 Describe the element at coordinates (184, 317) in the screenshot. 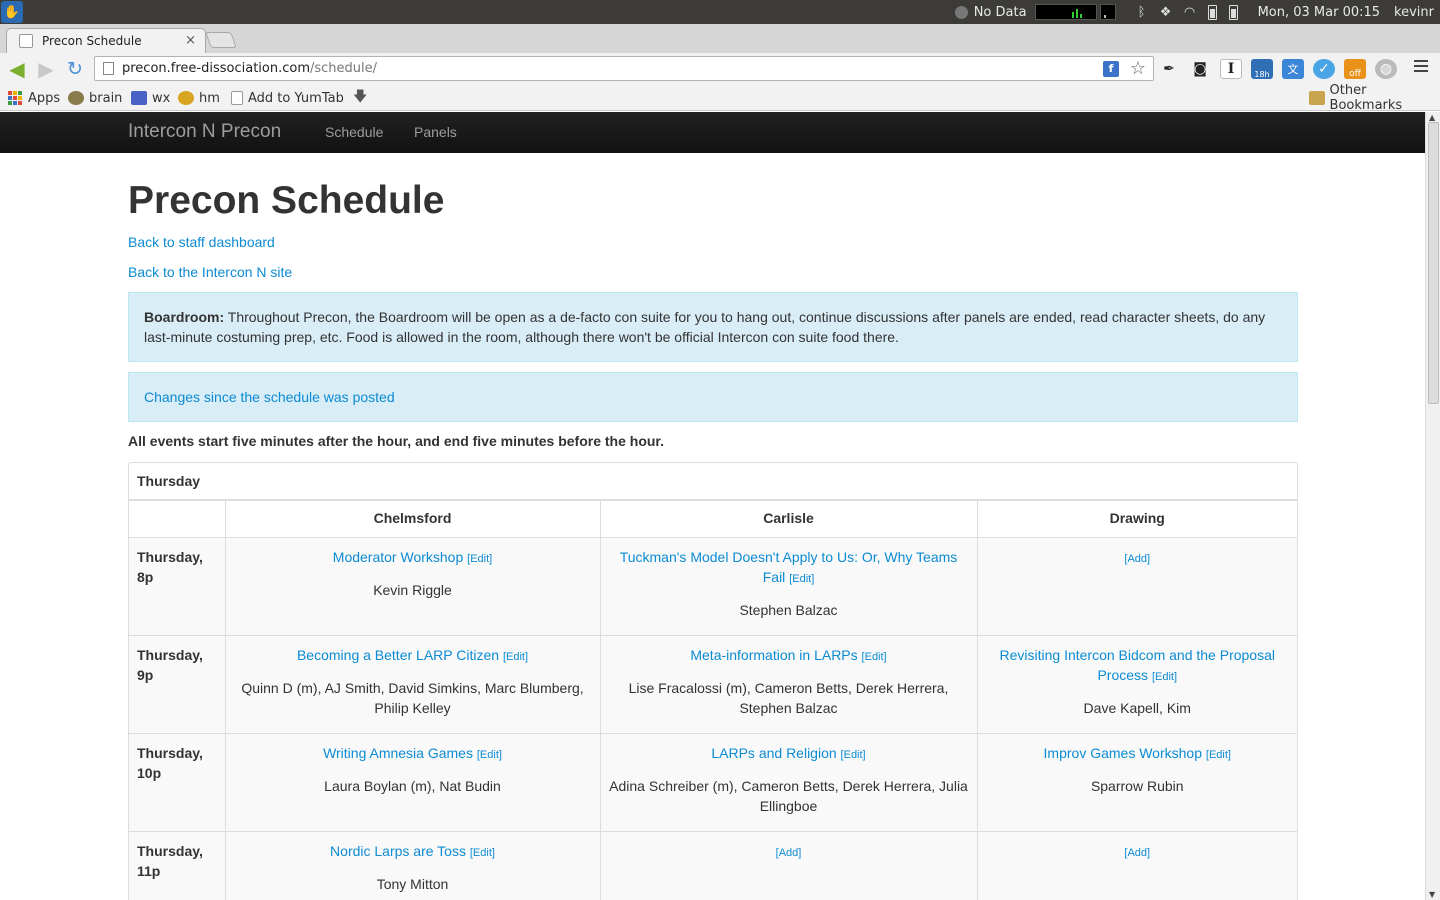

I see `boardroom-label: Boardroom:` at that location.